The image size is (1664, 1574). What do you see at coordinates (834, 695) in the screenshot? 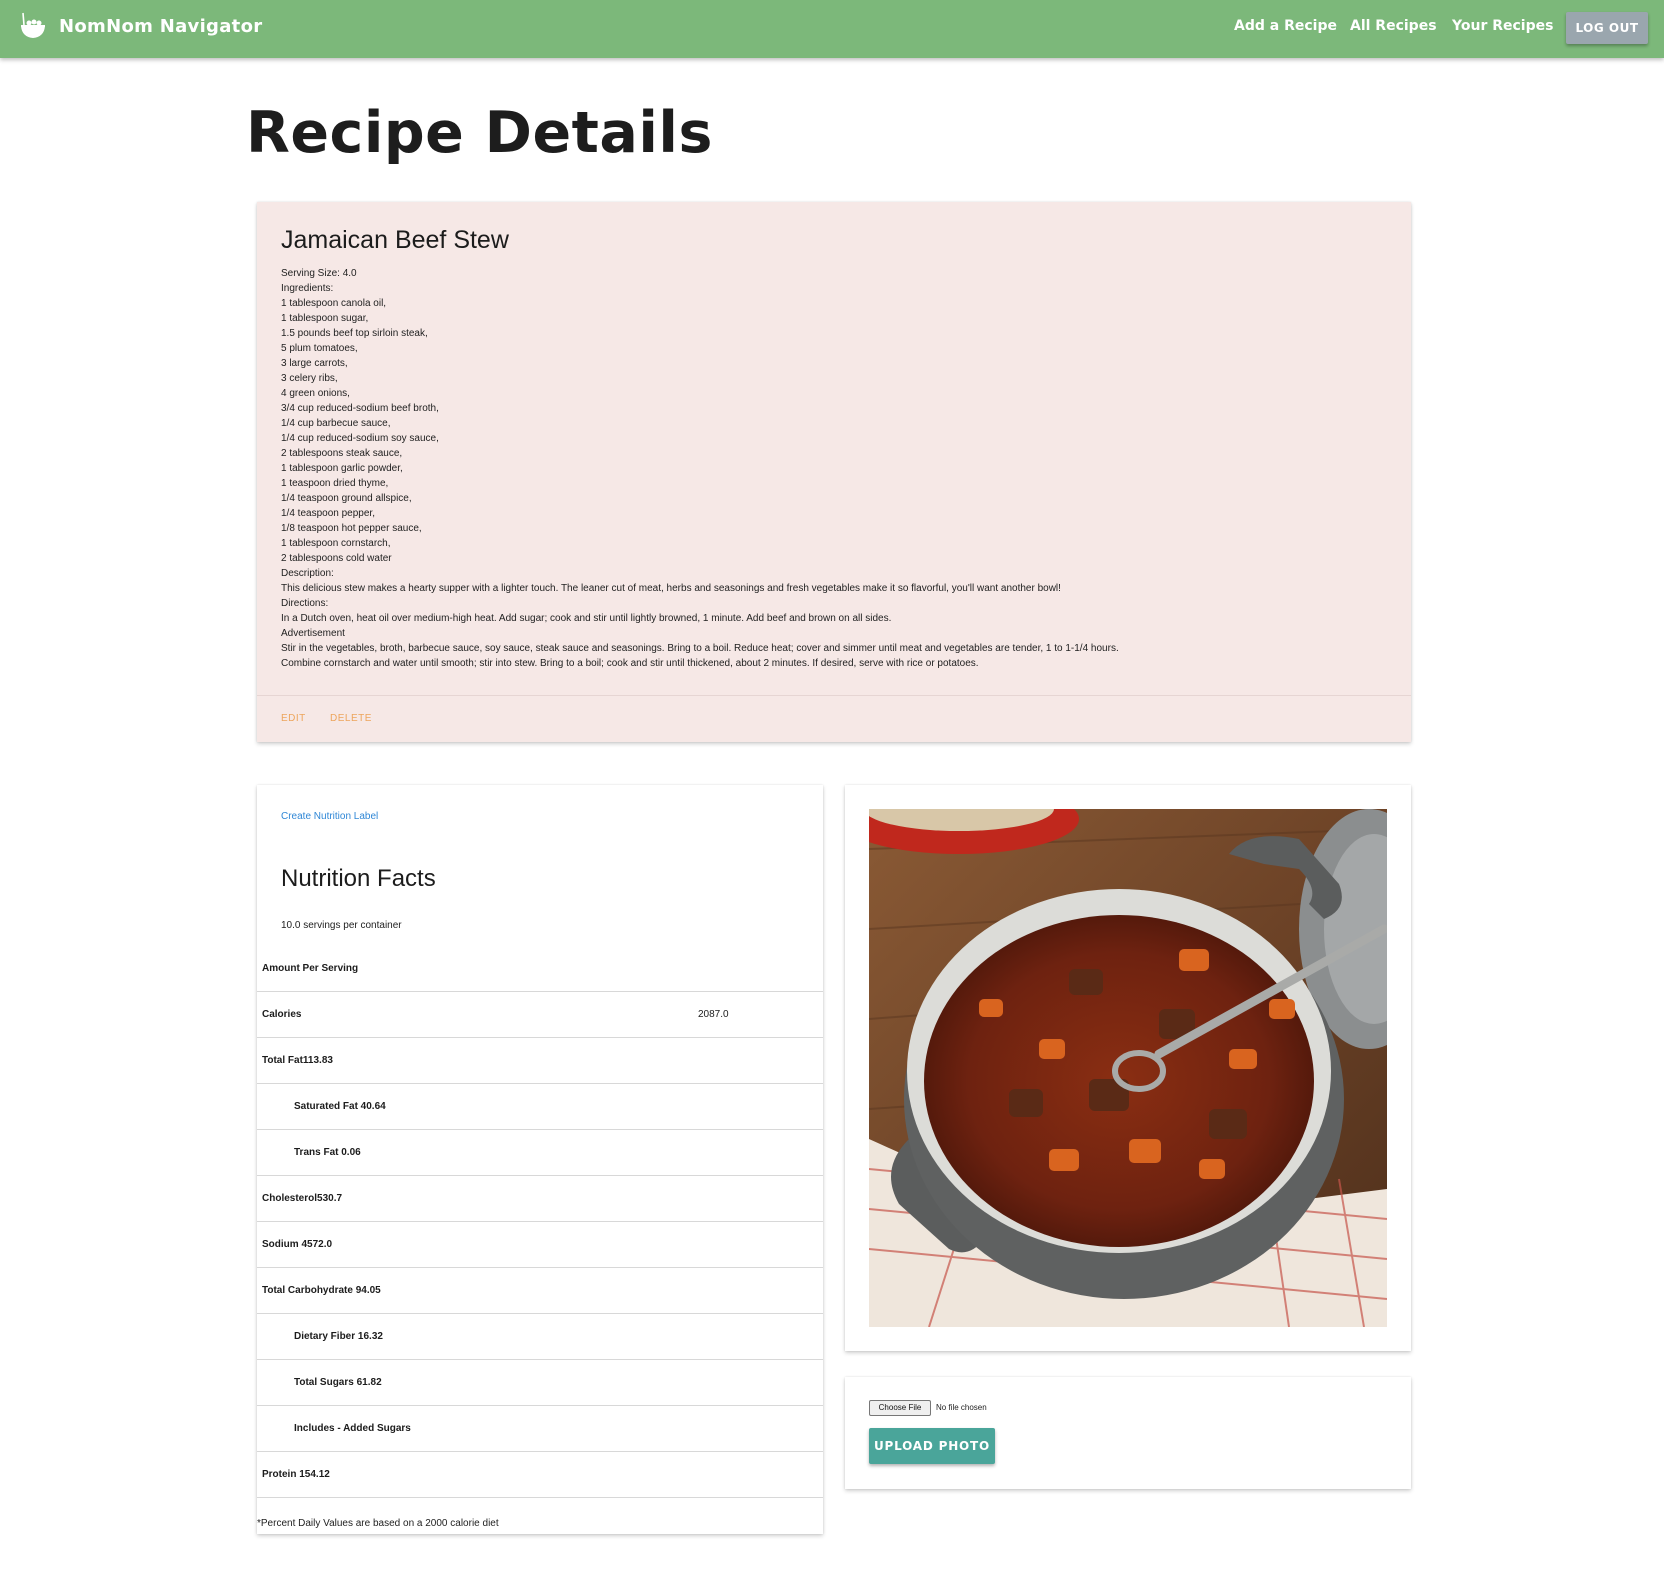
I see `card-divider` at bounding box center [834, 695].